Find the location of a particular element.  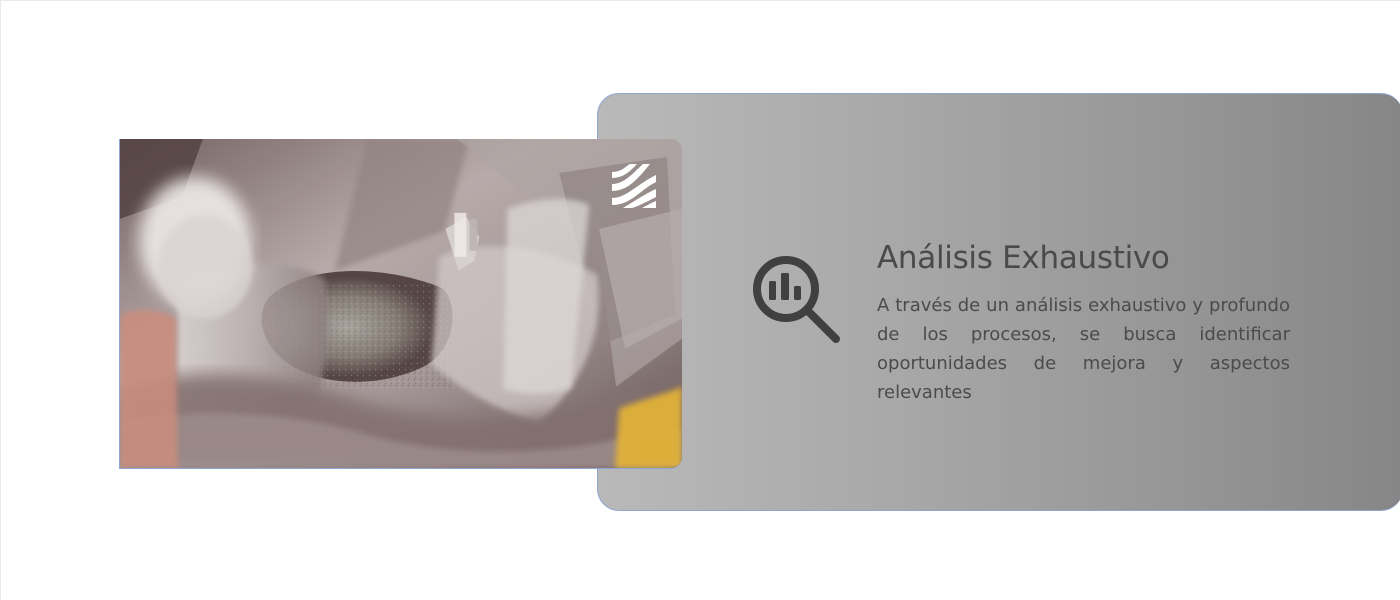

magnifier-bar-chart-icon is located at coordinates (796, 299).